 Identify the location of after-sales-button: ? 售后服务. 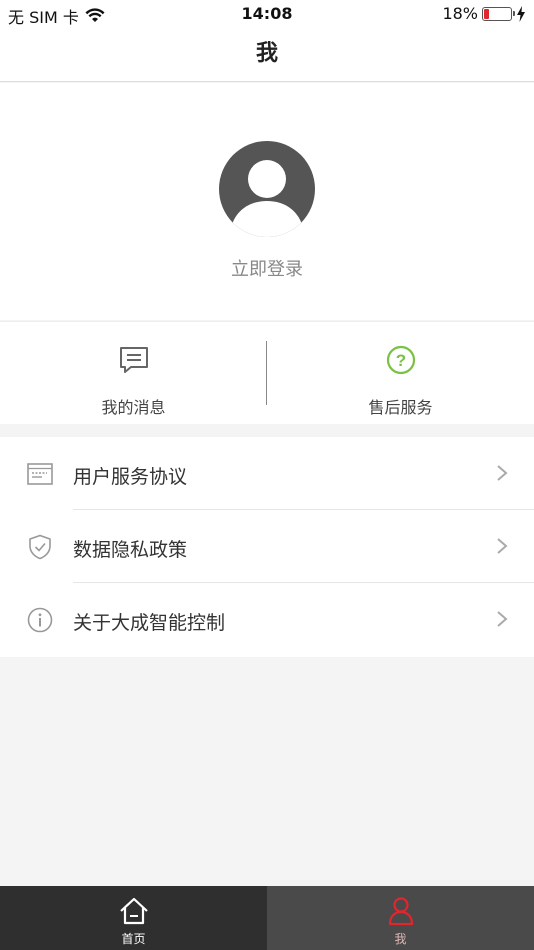
(400, 373).